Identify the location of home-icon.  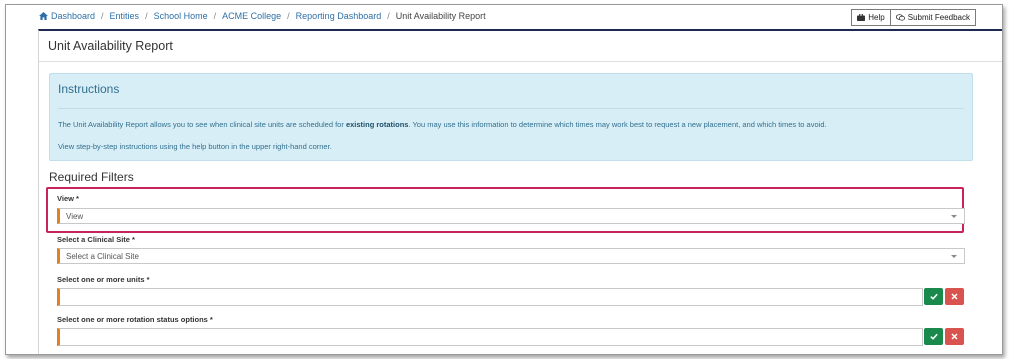
(43, 16).